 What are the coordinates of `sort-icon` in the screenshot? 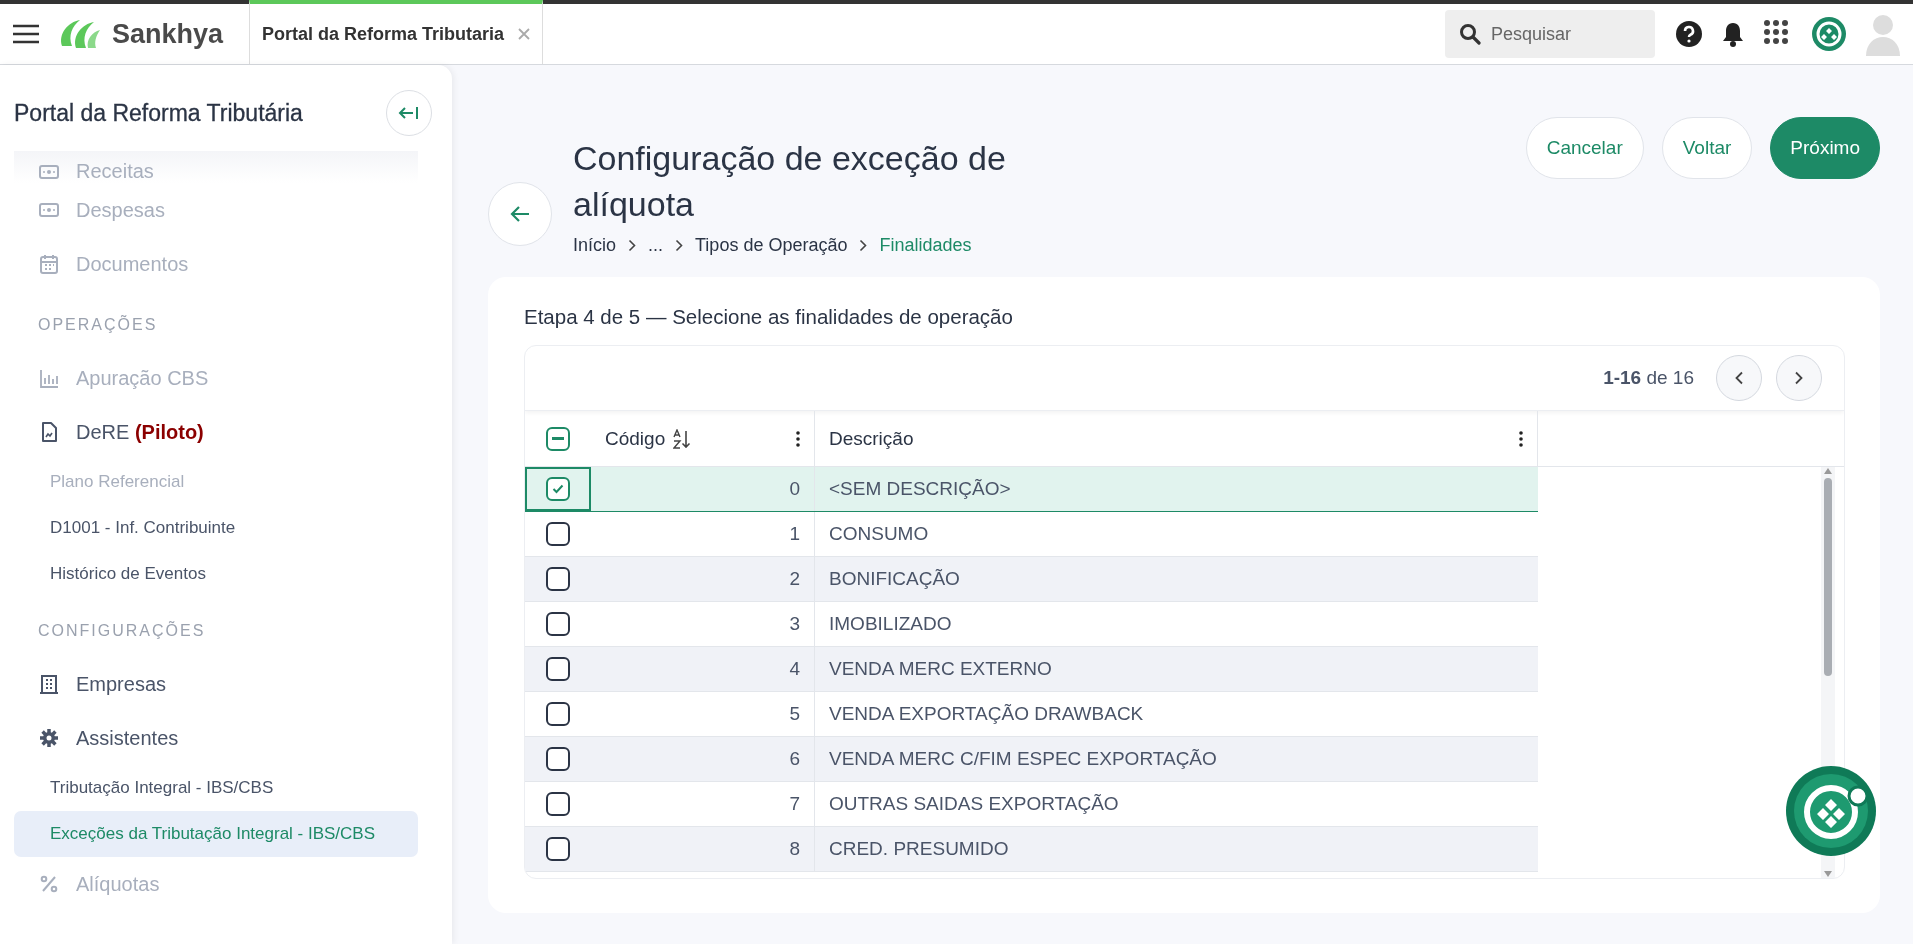 It's located at (682, 438).